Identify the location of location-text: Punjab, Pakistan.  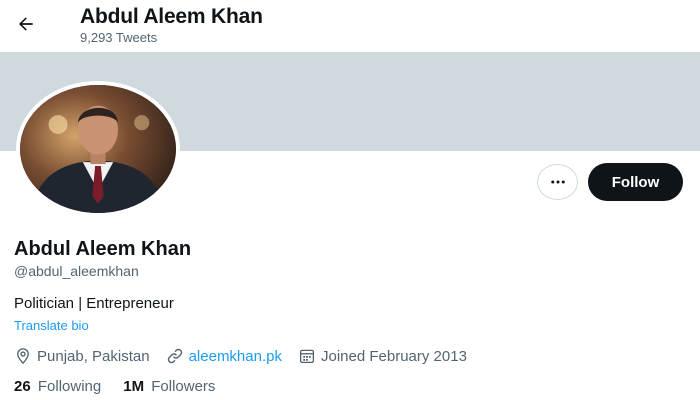
(93, 356).